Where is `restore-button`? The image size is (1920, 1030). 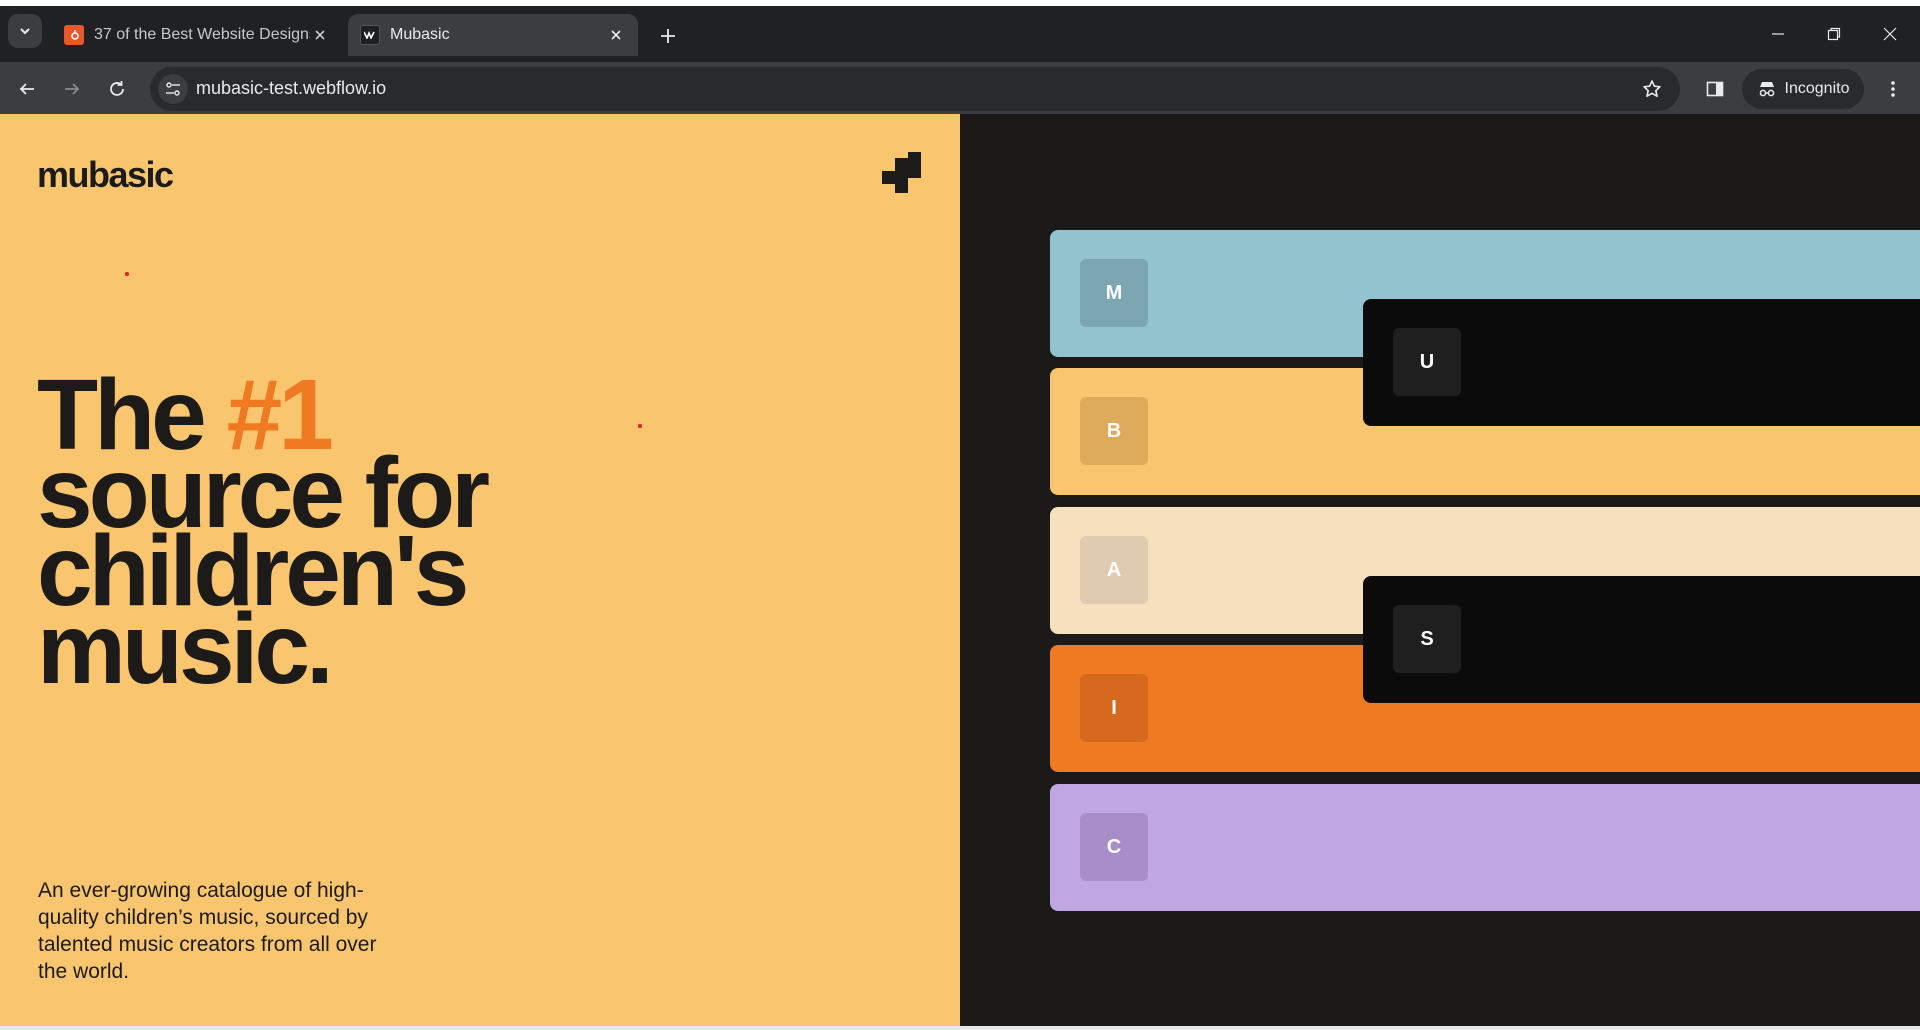
restore-button is located at coordinates (1834, 34).